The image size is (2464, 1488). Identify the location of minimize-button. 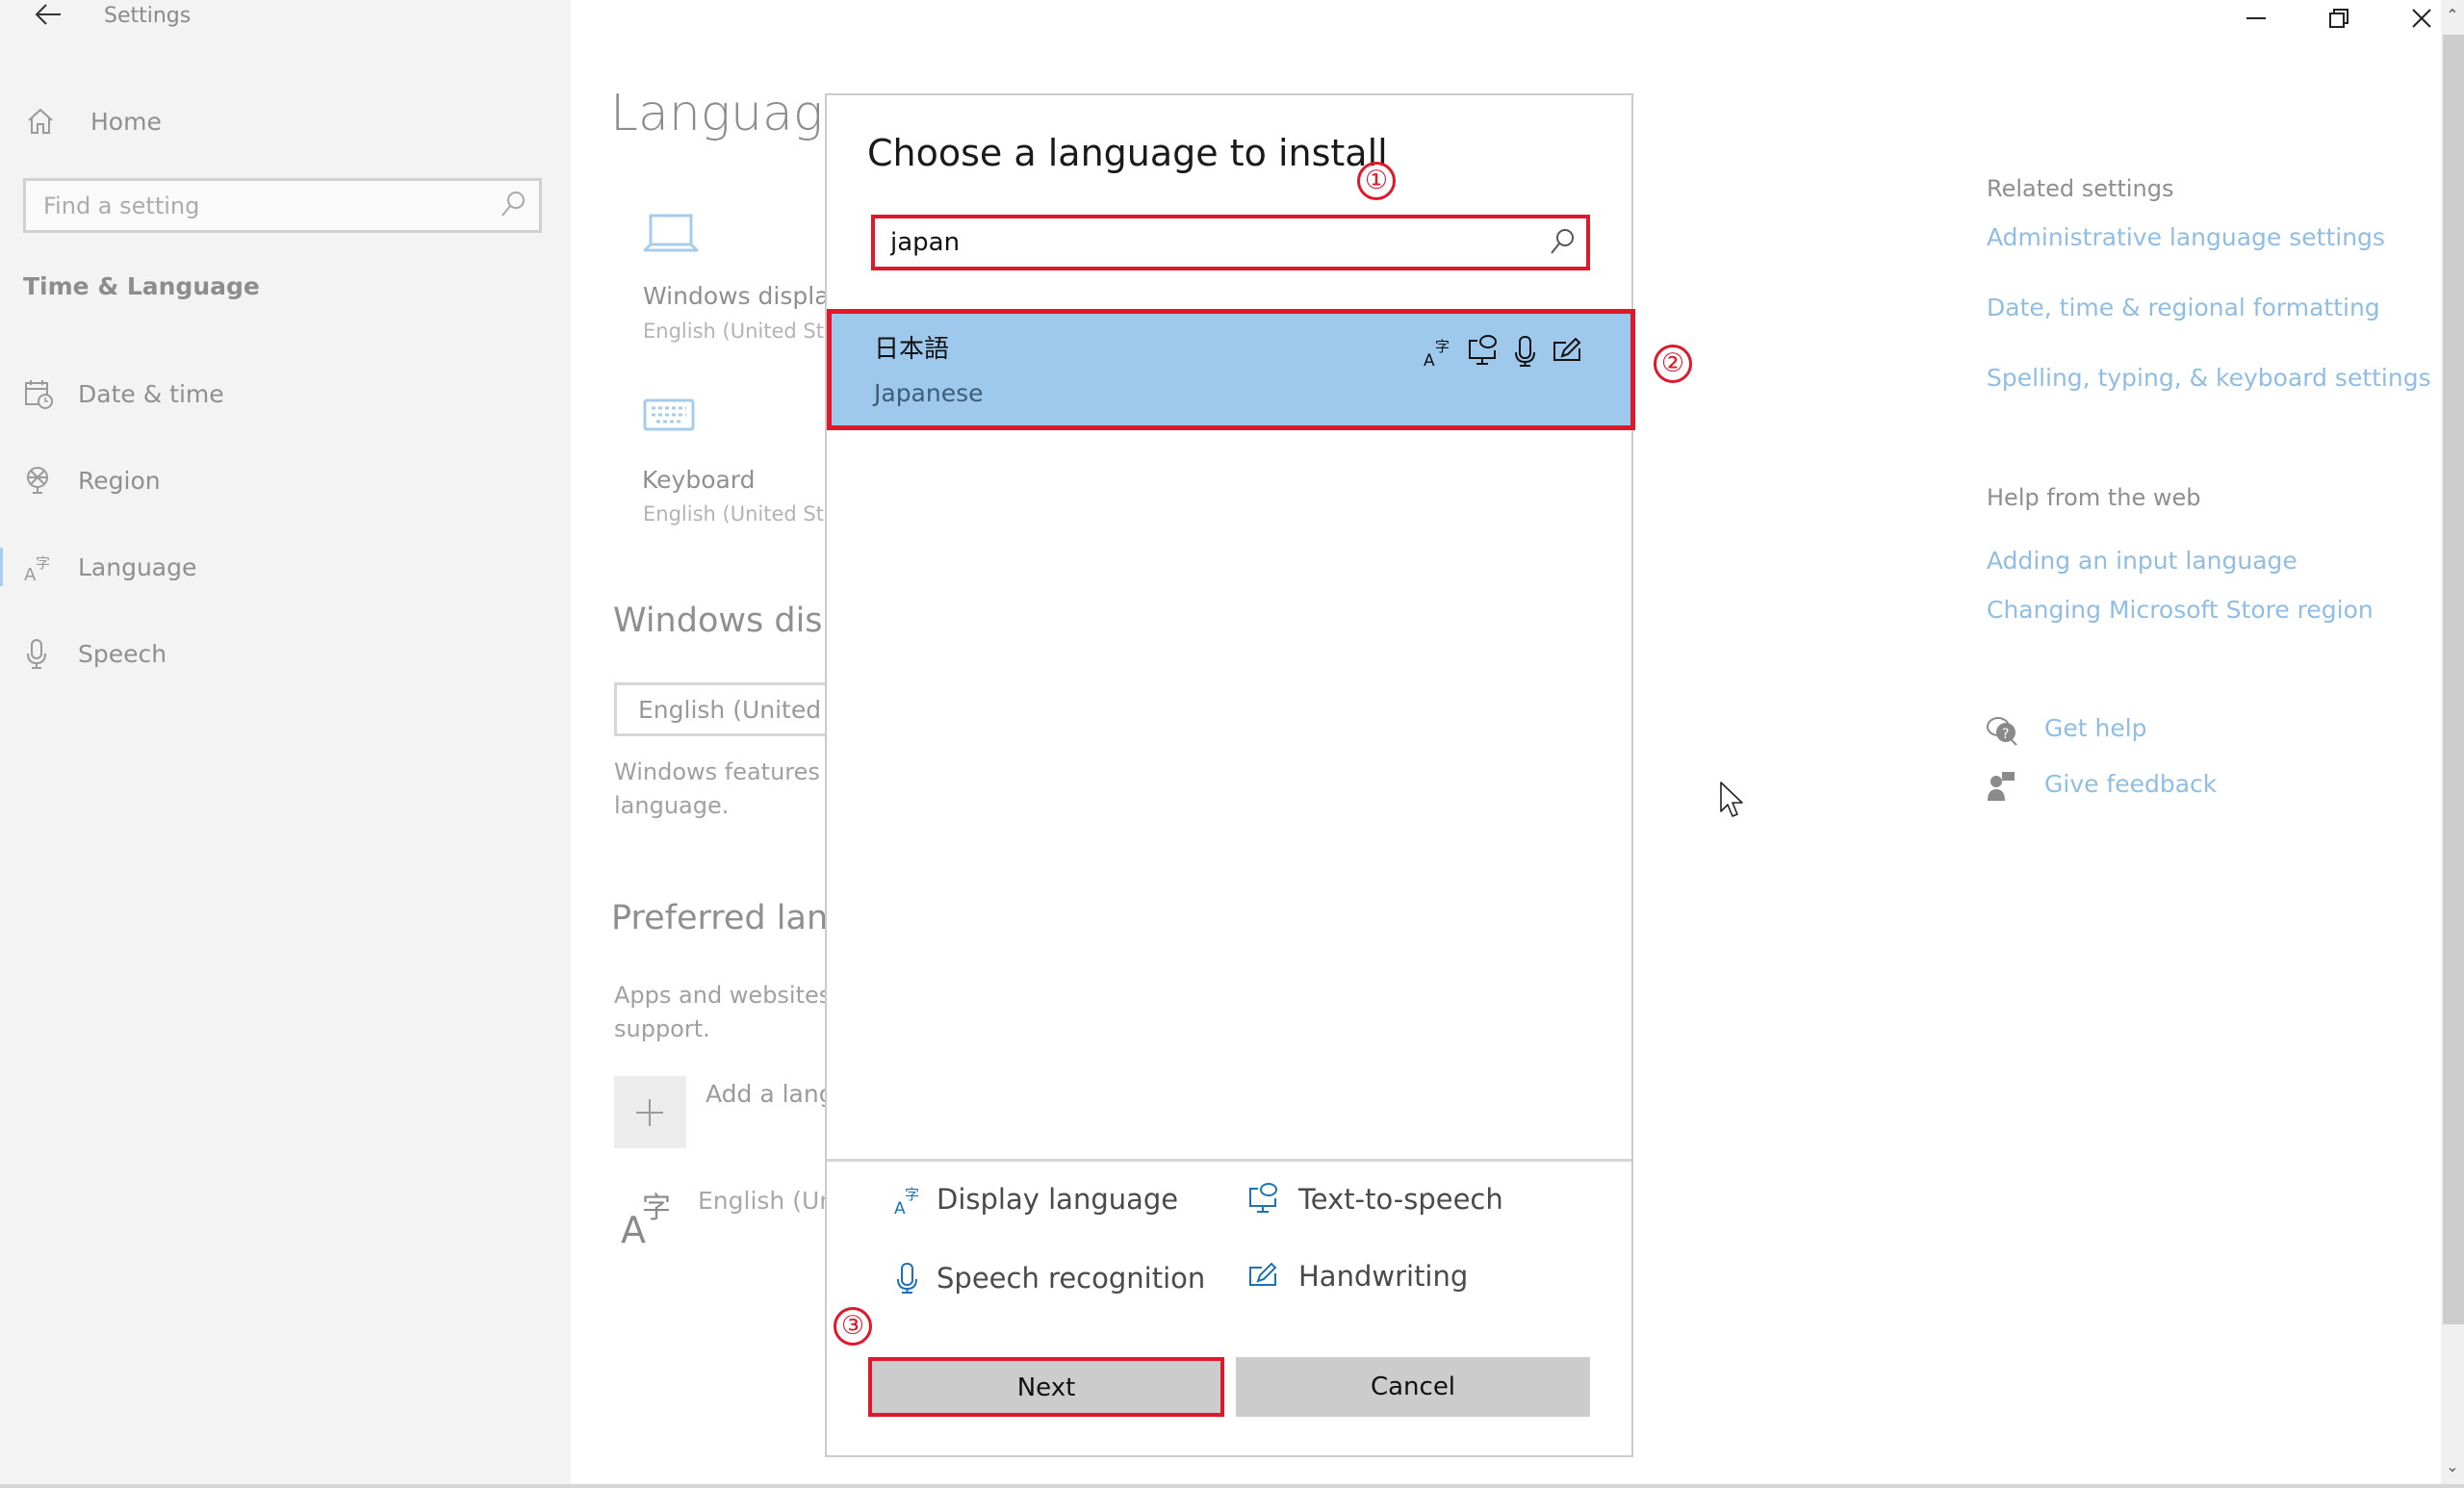
(2256, 19).